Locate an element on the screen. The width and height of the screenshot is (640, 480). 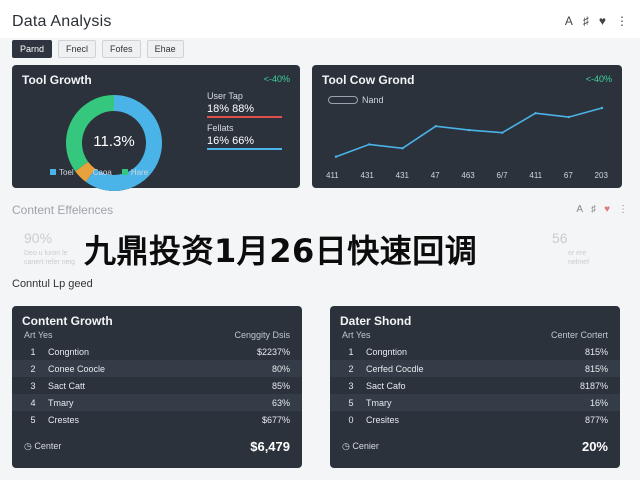
line-x-ticks: 411 431 431 47 463 6/7 411 67 203 is located at coordinates (467, 175).